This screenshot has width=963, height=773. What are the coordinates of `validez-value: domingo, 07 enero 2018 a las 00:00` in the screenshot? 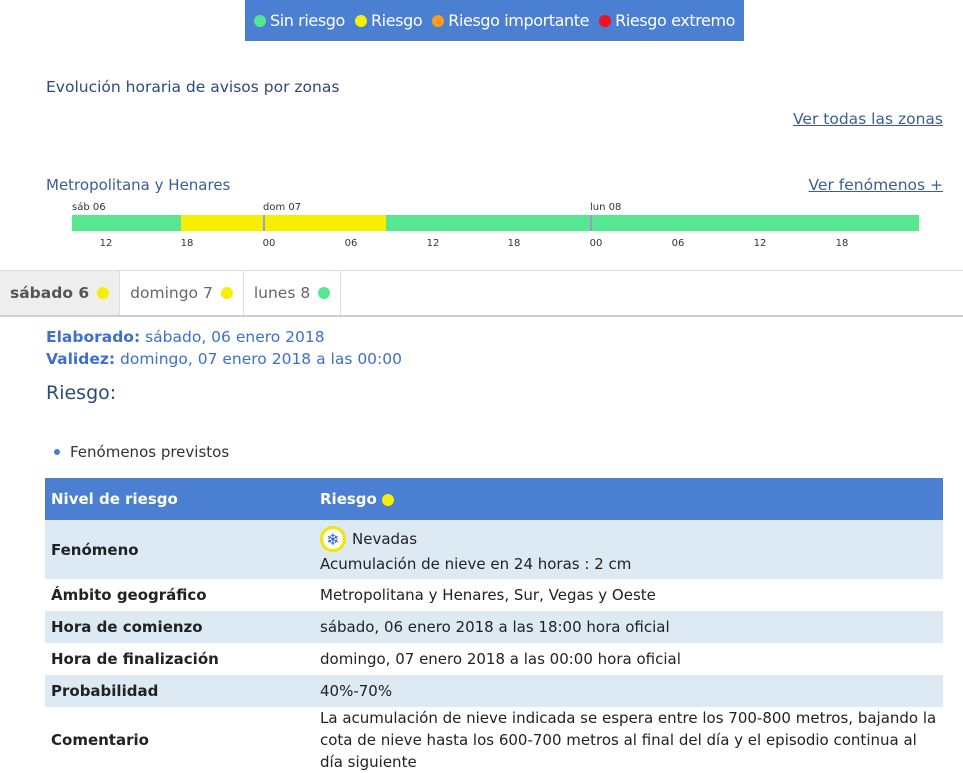 It's located at (261, 359).